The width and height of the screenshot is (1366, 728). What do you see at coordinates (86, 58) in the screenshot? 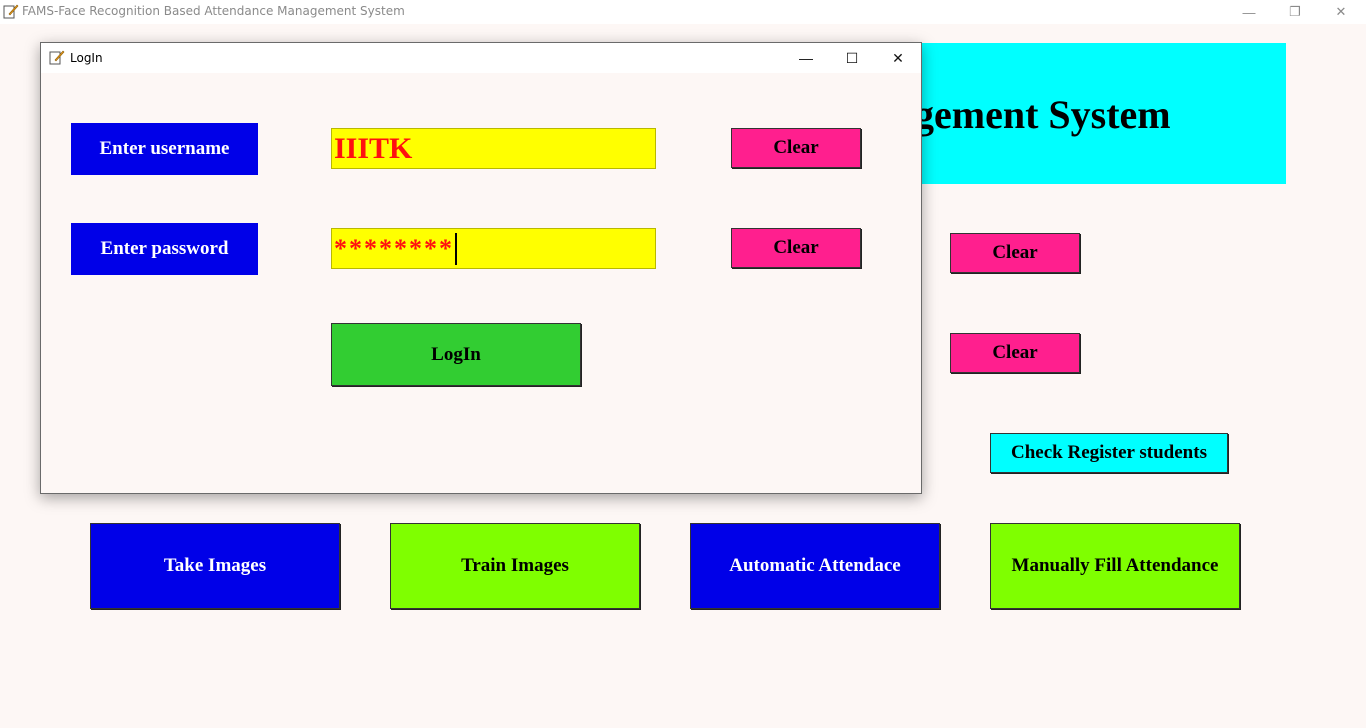
I see `dialog-title: LogIn` at bounding box center [86, 58].